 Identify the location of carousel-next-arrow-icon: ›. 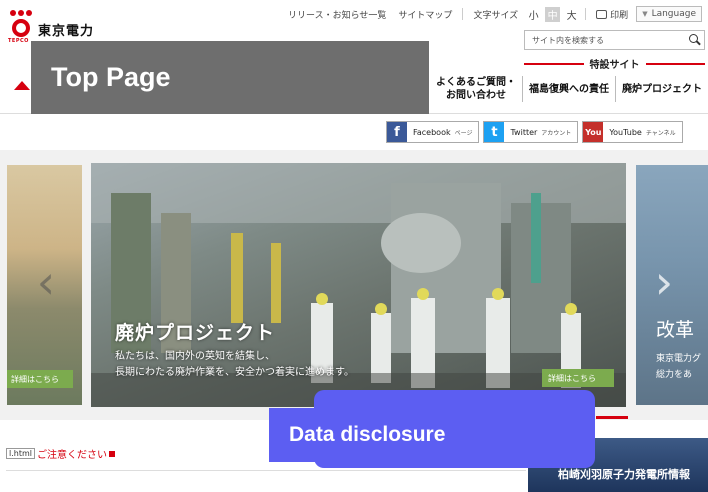
(664, 282).